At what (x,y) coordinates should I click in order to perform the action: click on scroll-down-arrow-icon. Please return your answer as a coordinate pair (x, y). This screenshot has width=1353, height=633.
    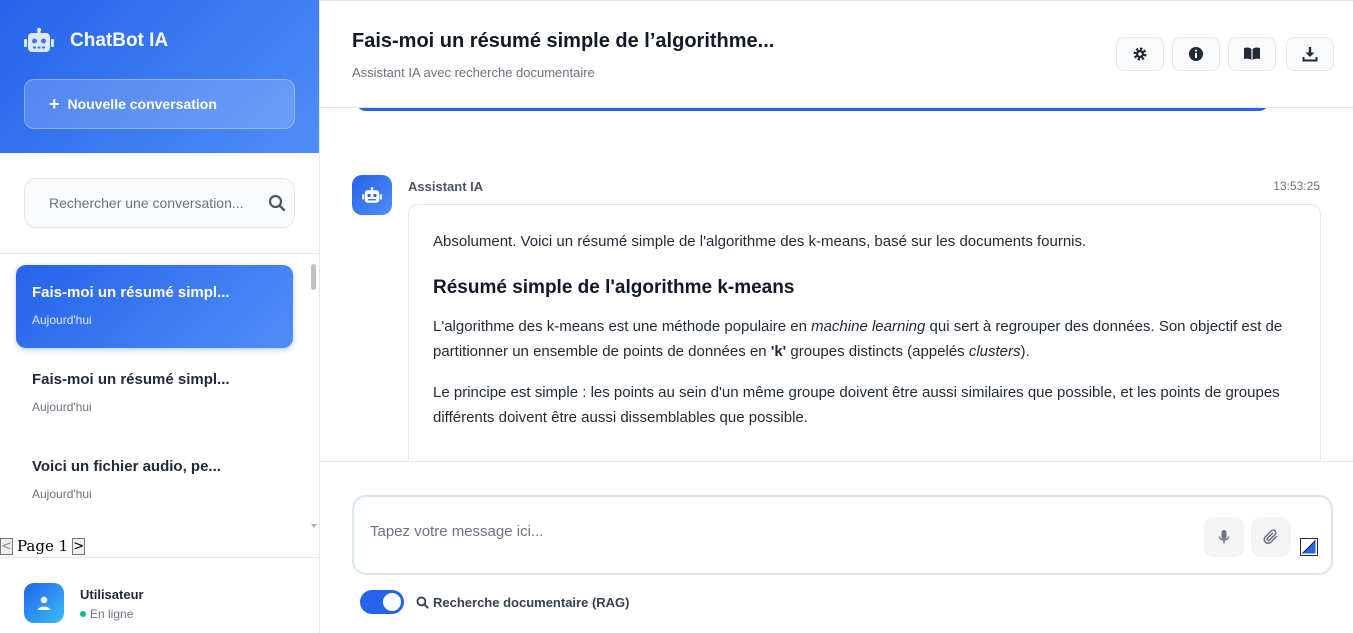
    Looking at the image, I should click on (314, 526).